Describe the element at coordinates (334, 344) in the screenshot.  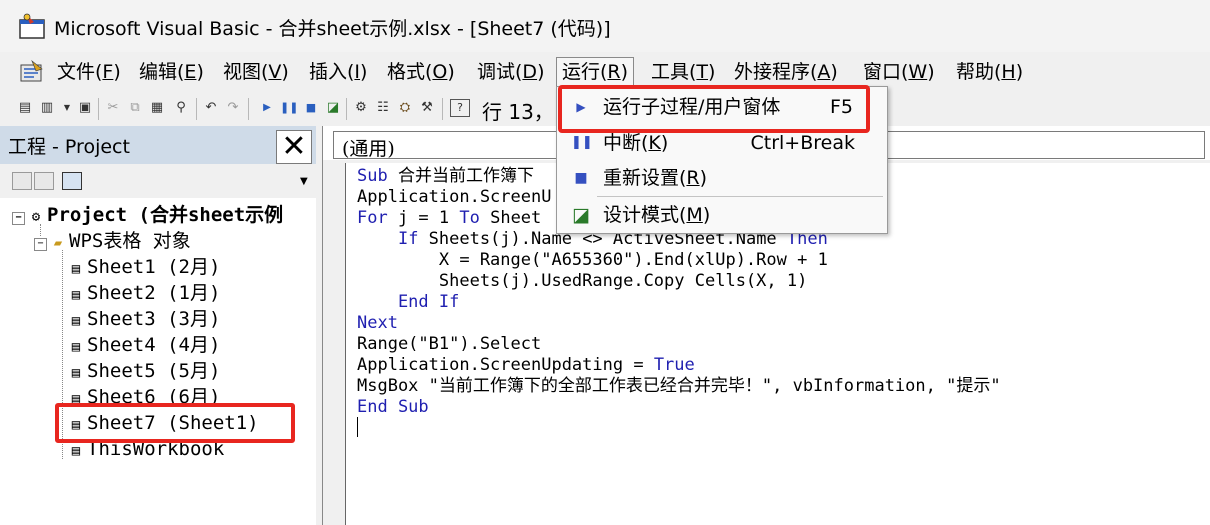
I see `margin-indicator-bar` at that location.